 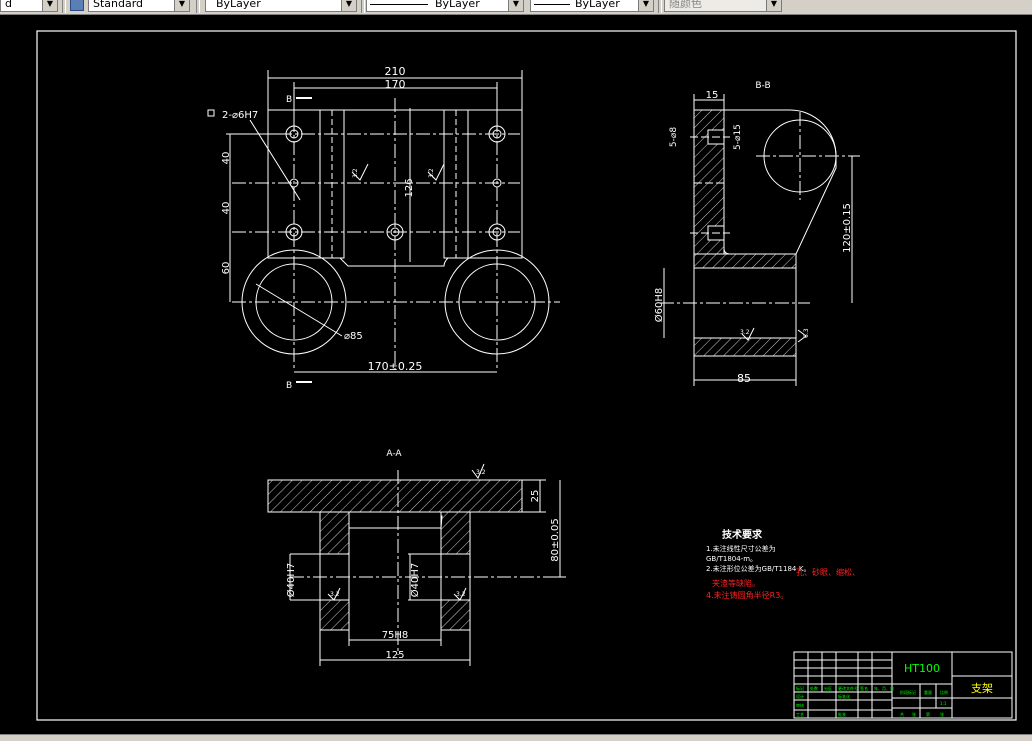 I want to click on tech-note-line2: GB/T1804-m。, so click(x=731, y=559).